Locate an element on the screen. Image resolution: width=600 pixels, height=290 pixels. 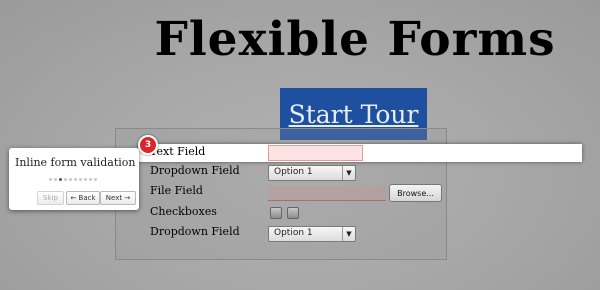
text-field-input is located at coordinates (315, 153).